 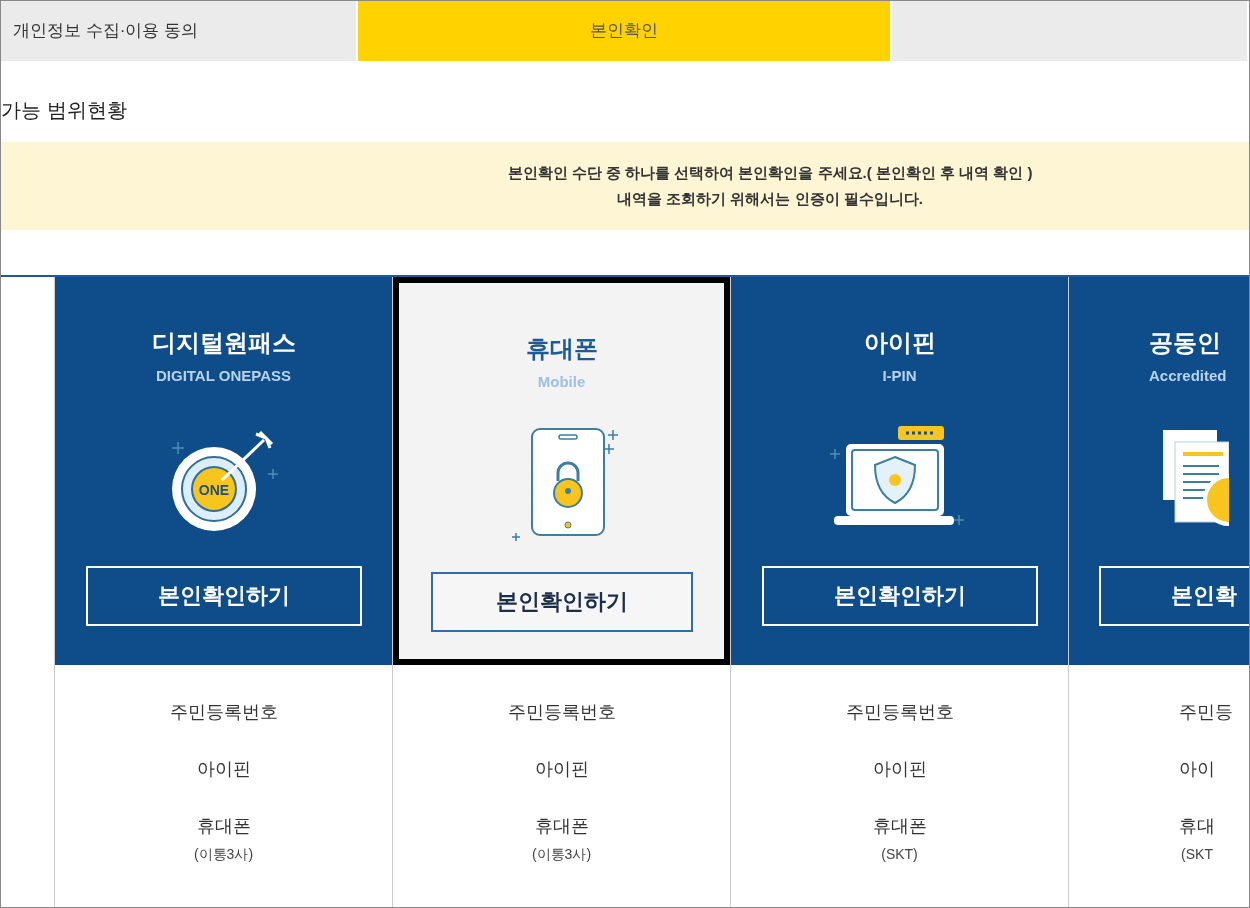 I want to click on item-note: (SKT, so click(x=1197, y=854).